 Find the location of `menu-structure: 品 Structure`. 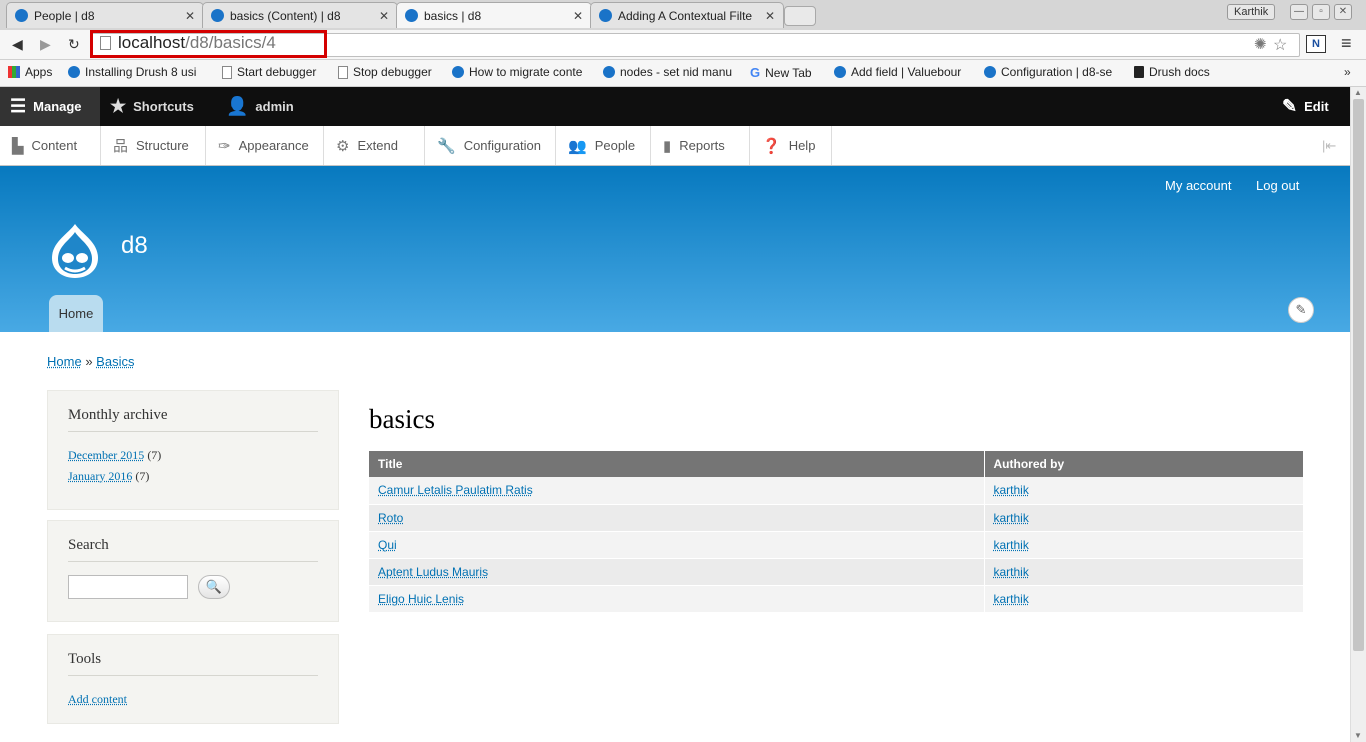

menu-structure: 品 Structure is located at coordinates (153, 145).